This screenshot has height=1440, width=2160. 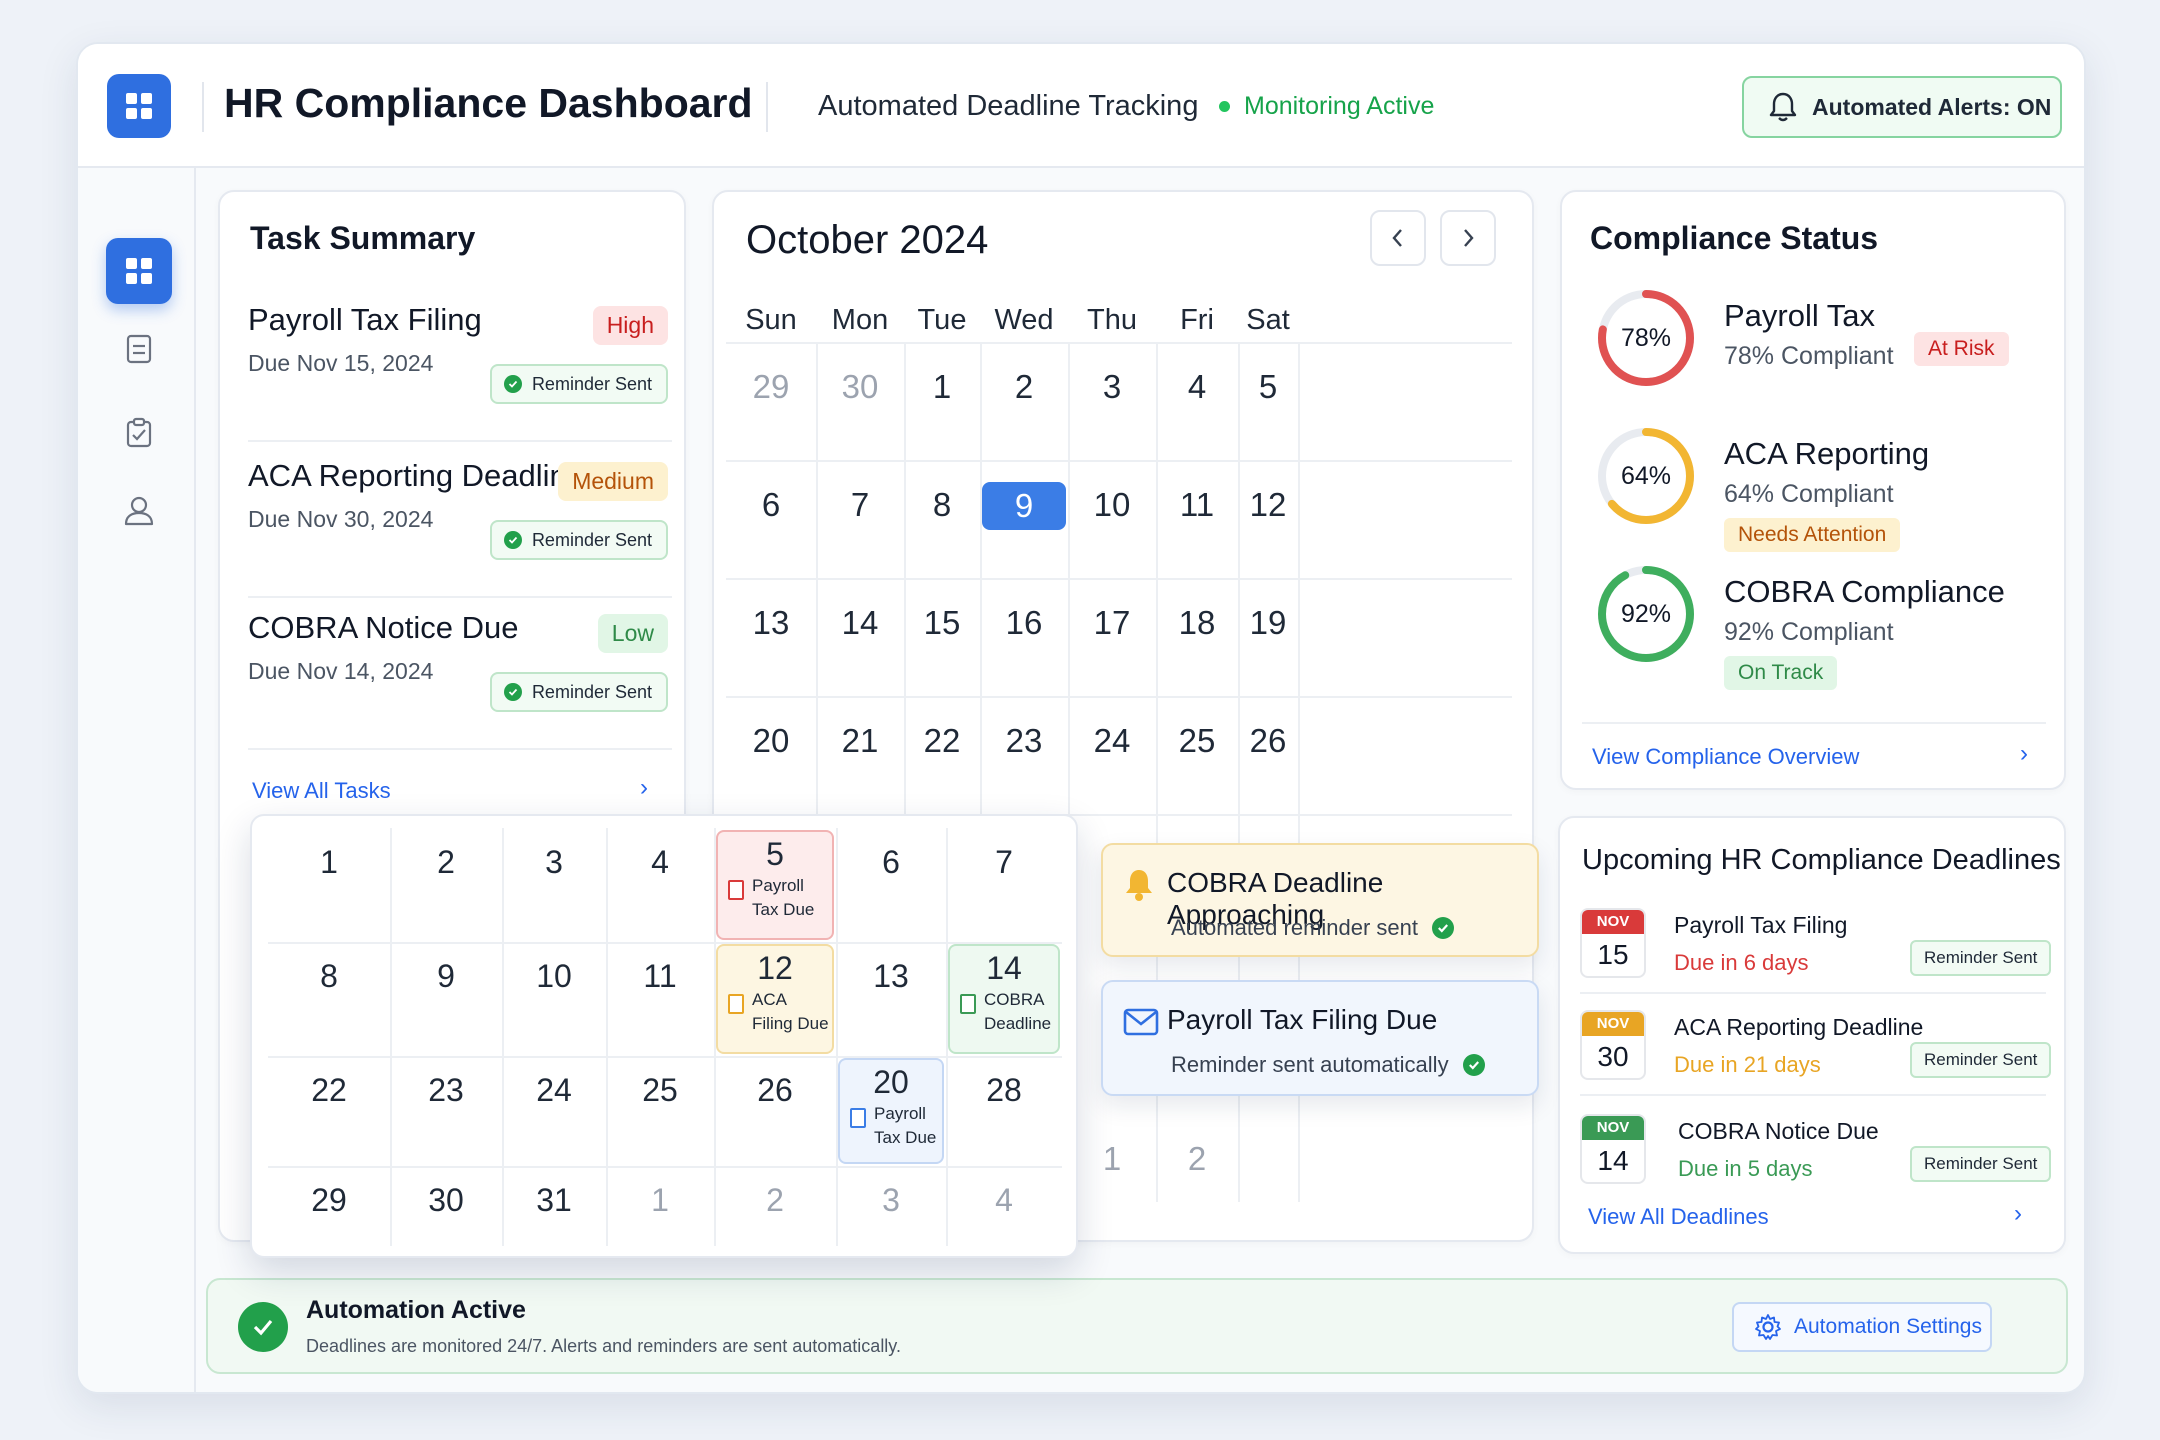 I want to click on compliance-percent-text: 92% Compliant, so click(x=1809, y=632).